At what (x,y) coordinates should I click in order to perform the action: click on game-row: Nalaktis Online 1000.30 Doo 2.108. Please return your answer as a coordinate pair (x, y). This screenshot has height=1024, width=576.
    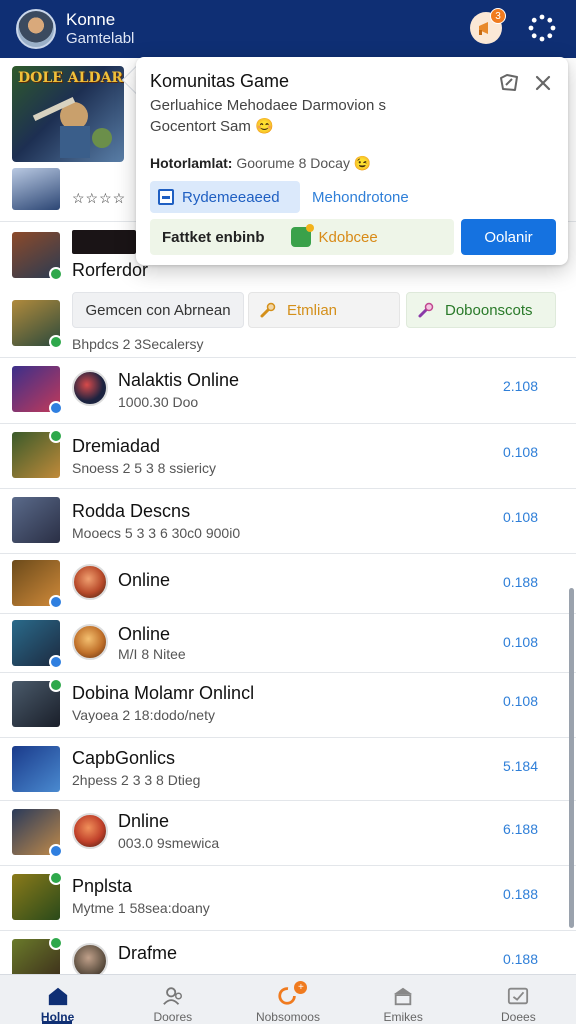
    Looking at the image, I should click on (288, 391).